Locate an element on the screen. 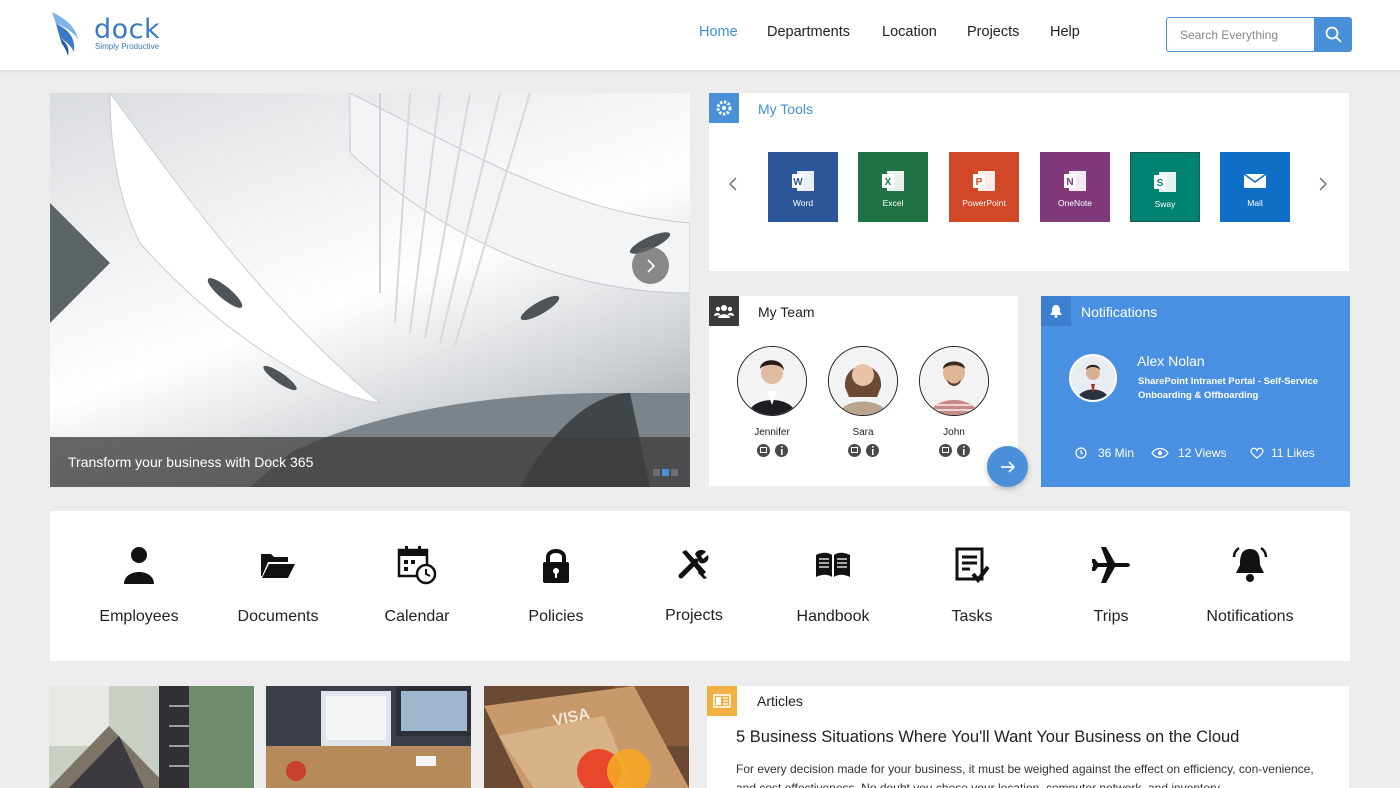  tool-word: W Word is located at coordinates (803, 187).